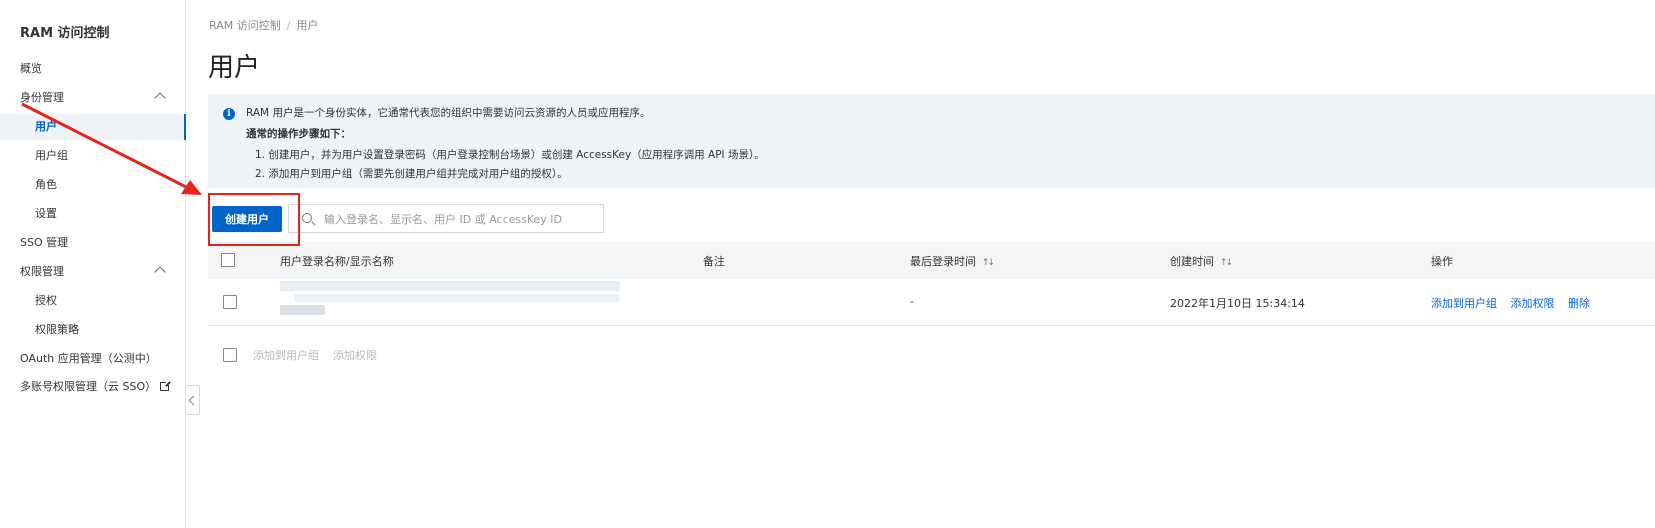  What do you see at coordinates (111, 148) in the screenshot?
I see `annotation-arrow` at bounding box center [111, 148].